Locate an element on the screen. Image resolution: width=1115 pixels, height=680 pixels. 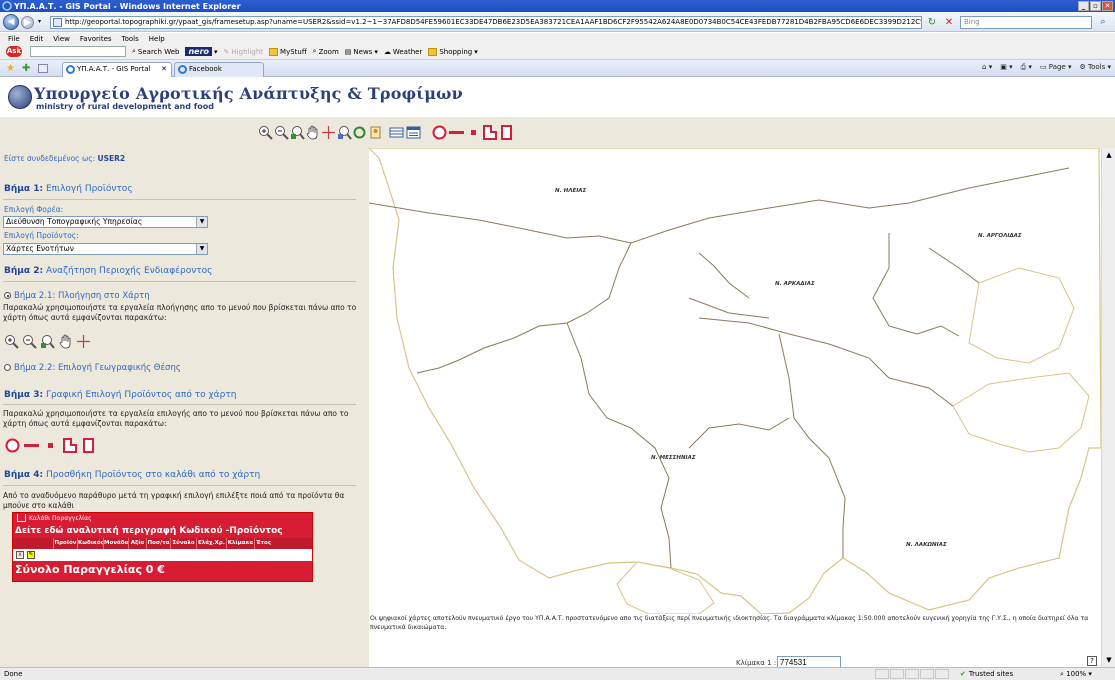
menu-file: File is located at coordinates (14, 39).